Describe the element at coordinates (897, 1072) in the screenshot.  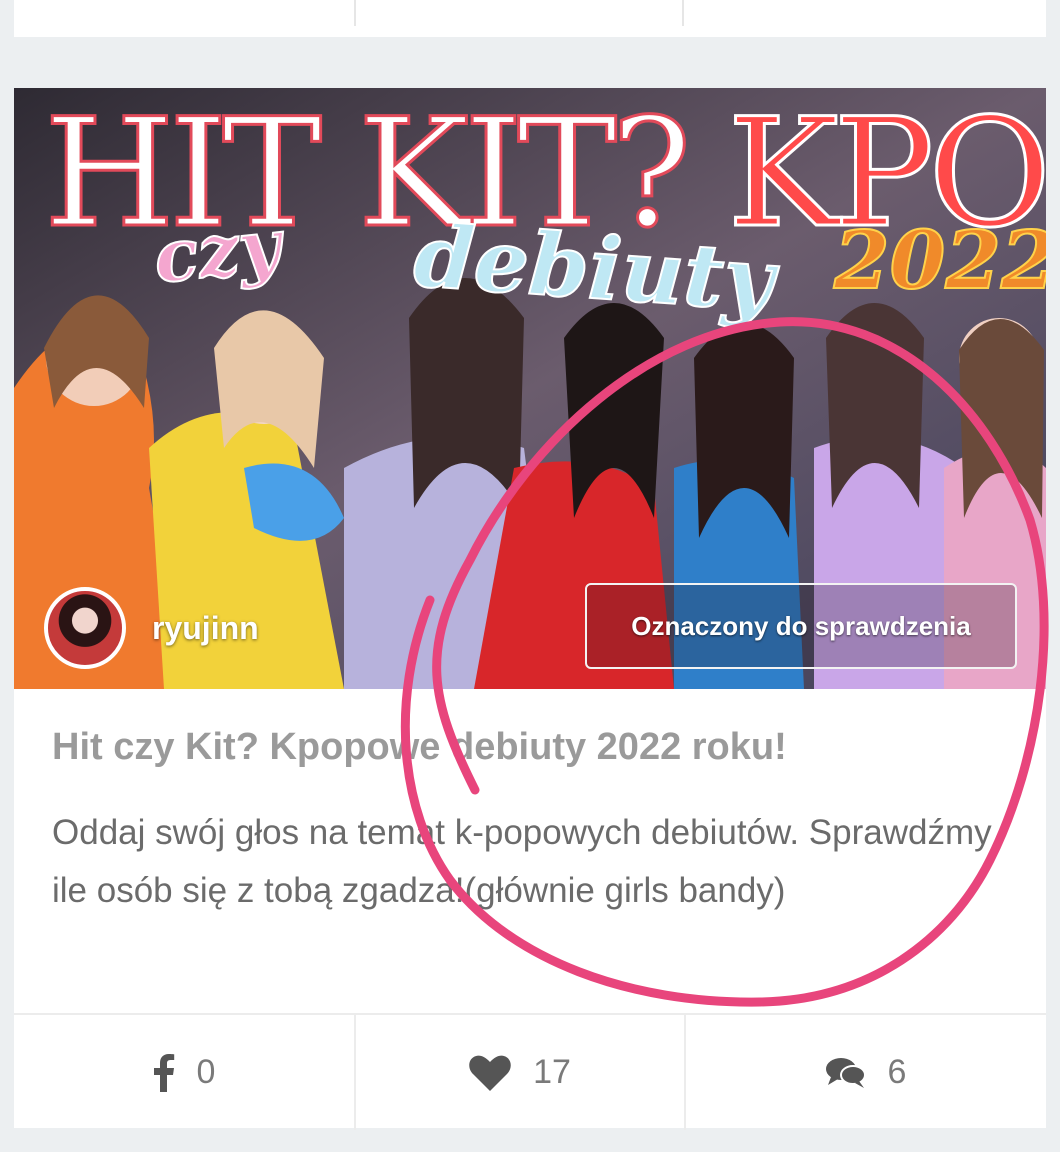
I see `comment-count: 6` at that location.